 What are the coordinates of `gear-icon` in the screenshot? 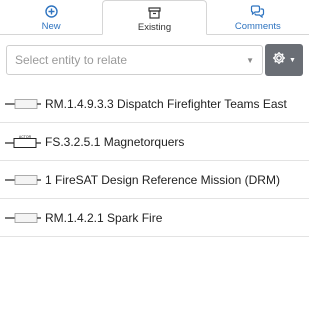 It's located at (279, 60).